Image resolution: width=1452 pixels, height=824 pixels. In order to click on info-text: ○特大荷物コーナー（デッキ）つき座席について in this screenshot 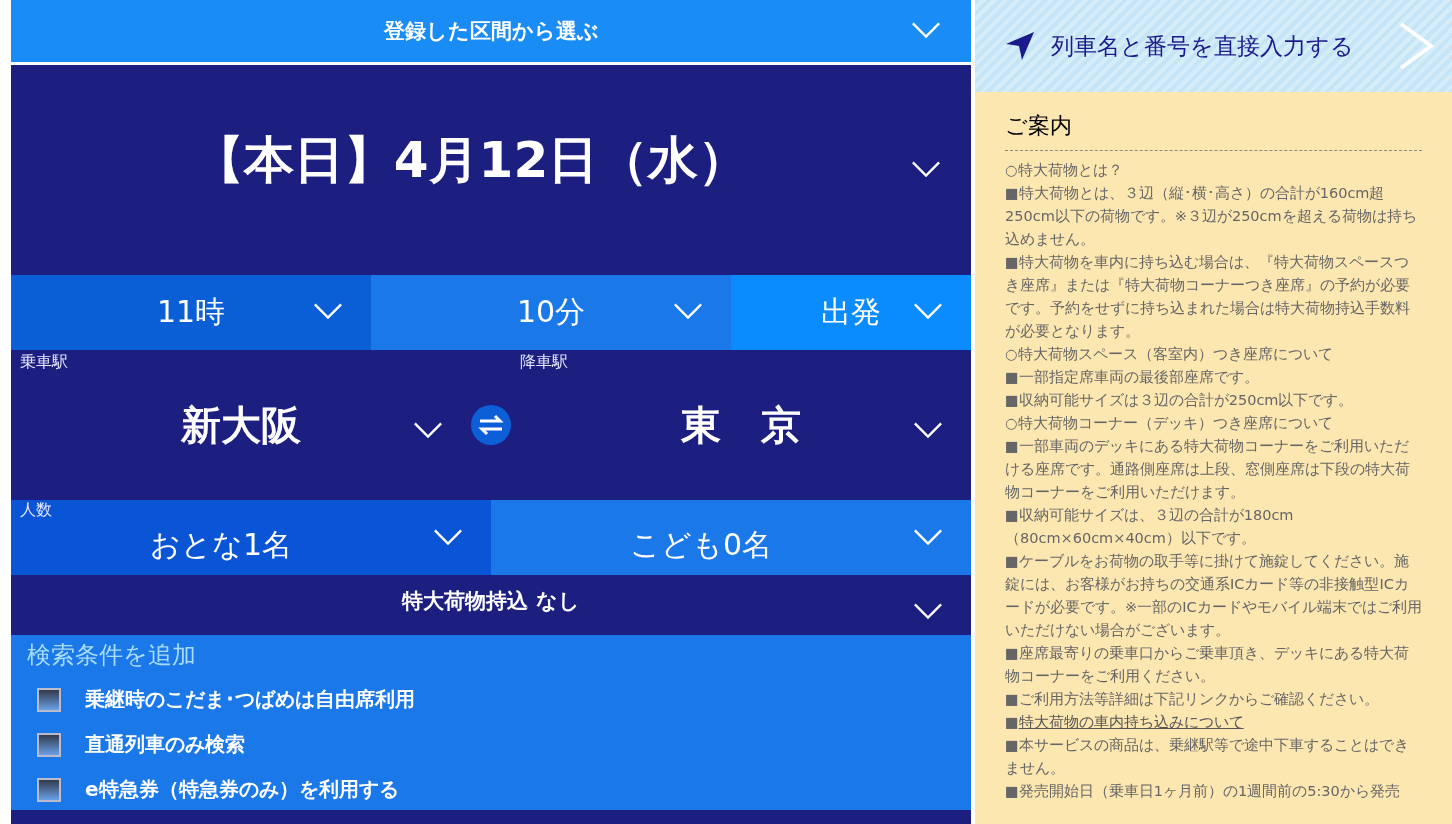, I will do `click(1169, 423)`.